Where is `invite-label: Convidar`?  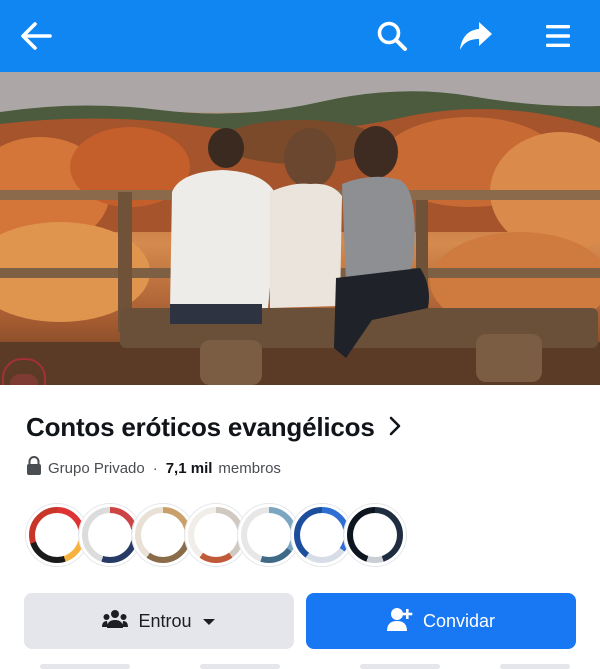 invite-label: Convidar is located at coordinates (459, 620).